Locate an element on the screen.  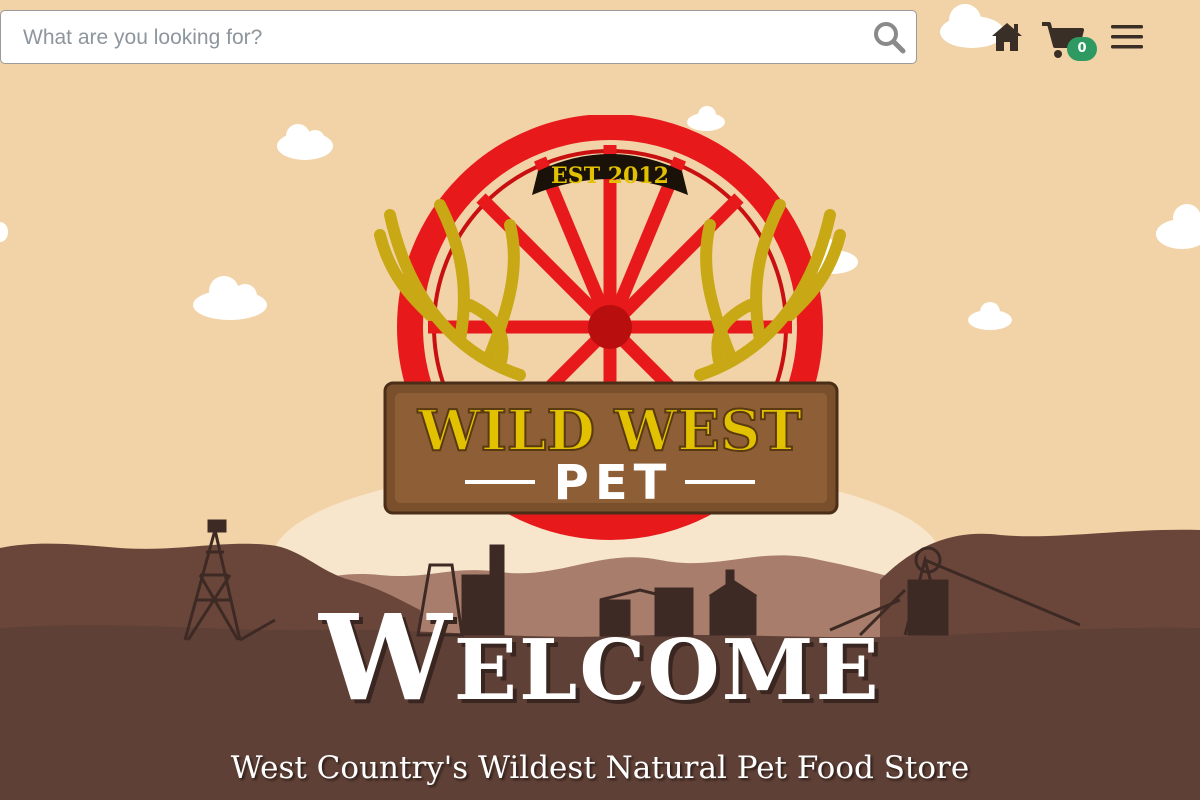
search-bar is located at coordinates (458, 37).